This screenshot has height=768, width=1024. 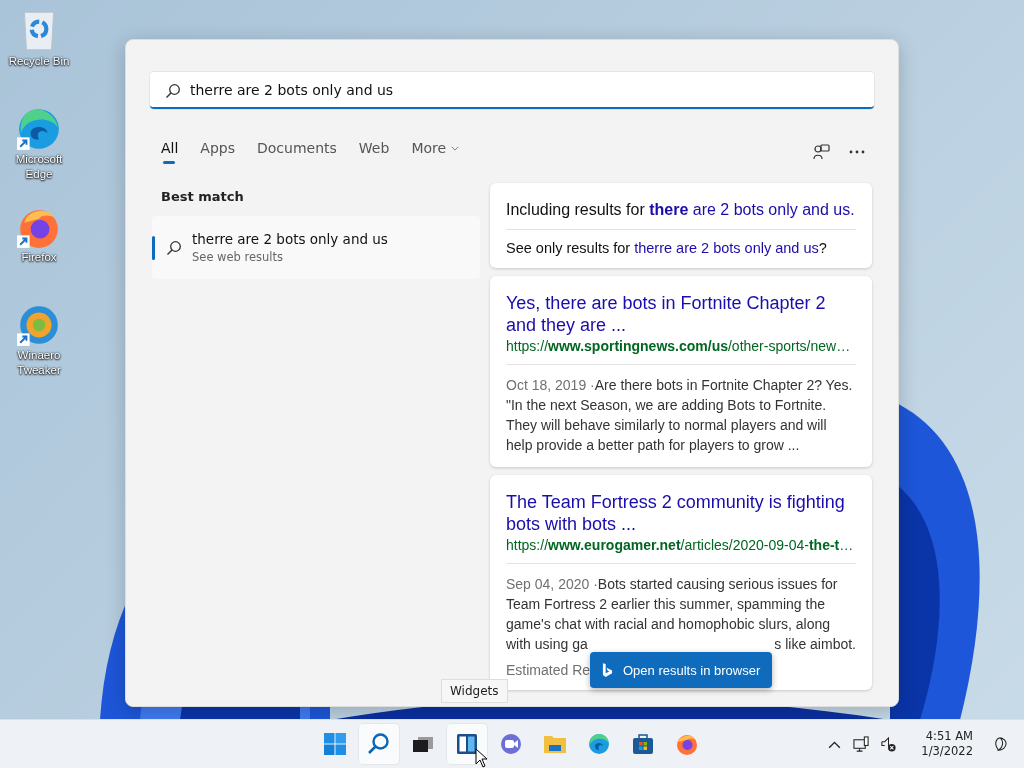 What do you see at coordinates (752, 209) in the screenshot?
I see `corrected-query-link: there are 2 bots only and us.` at bounding box center [752, 209].